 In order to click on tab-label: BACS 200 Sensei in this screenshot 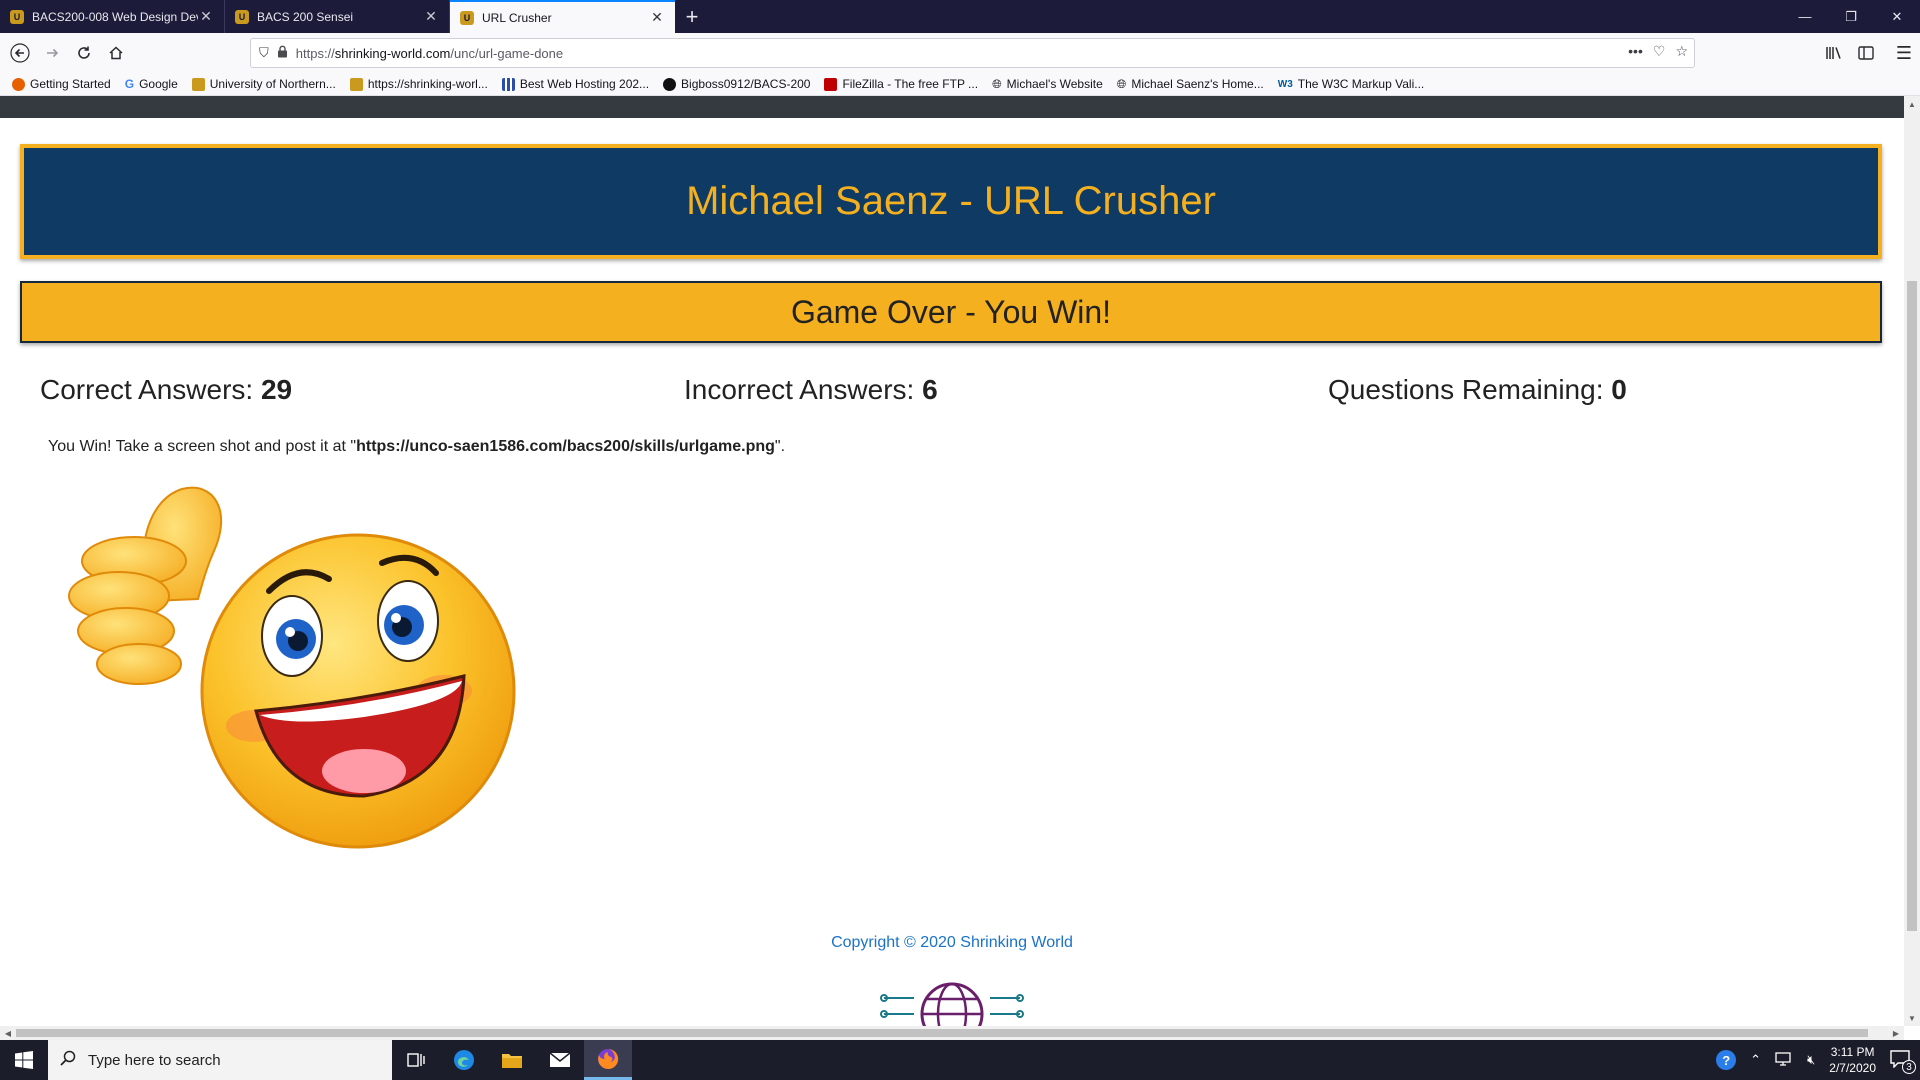, I will do `click(305, 16)`.